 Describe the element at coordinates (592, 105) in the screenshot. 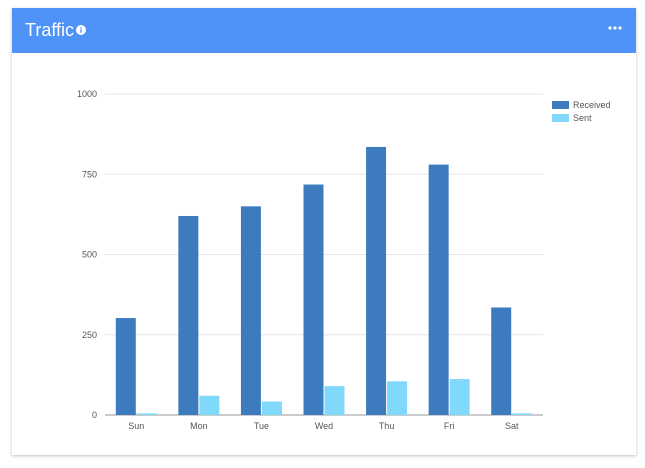

I see `legend-label: Received` at that location.